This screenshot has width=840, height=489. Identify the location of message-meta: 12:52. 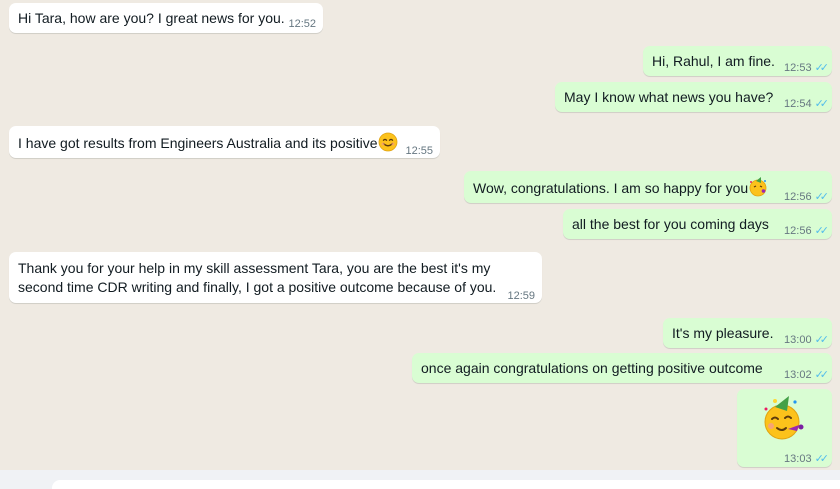
(302, 24).